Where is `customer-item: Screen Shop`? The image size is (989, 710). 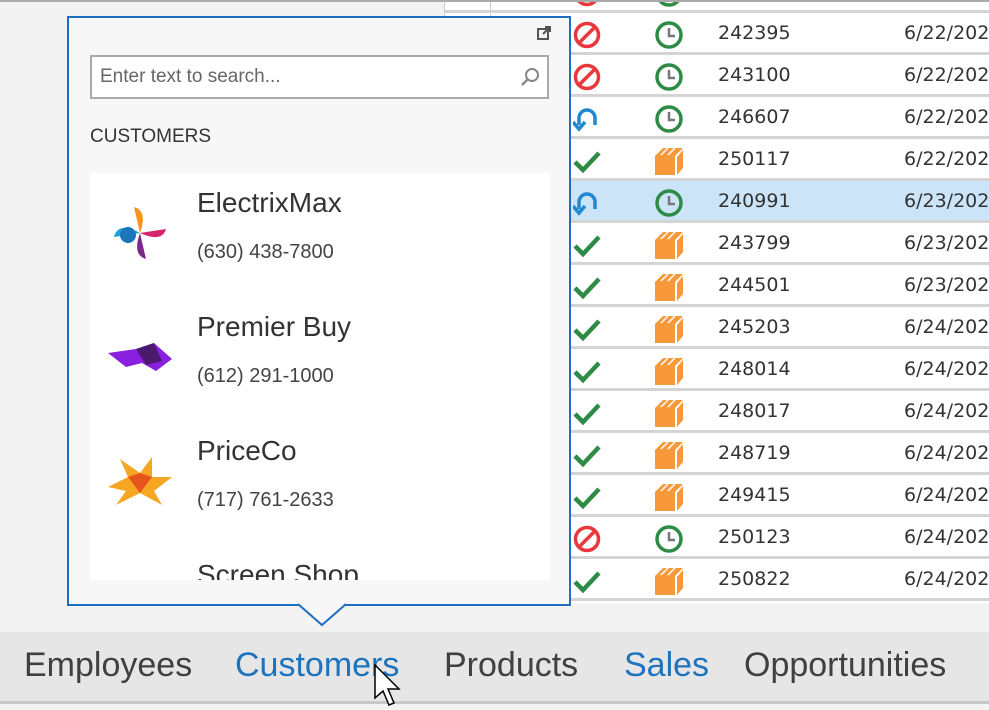
customer-item: Screen Shop is located at coordinates (320, 562).